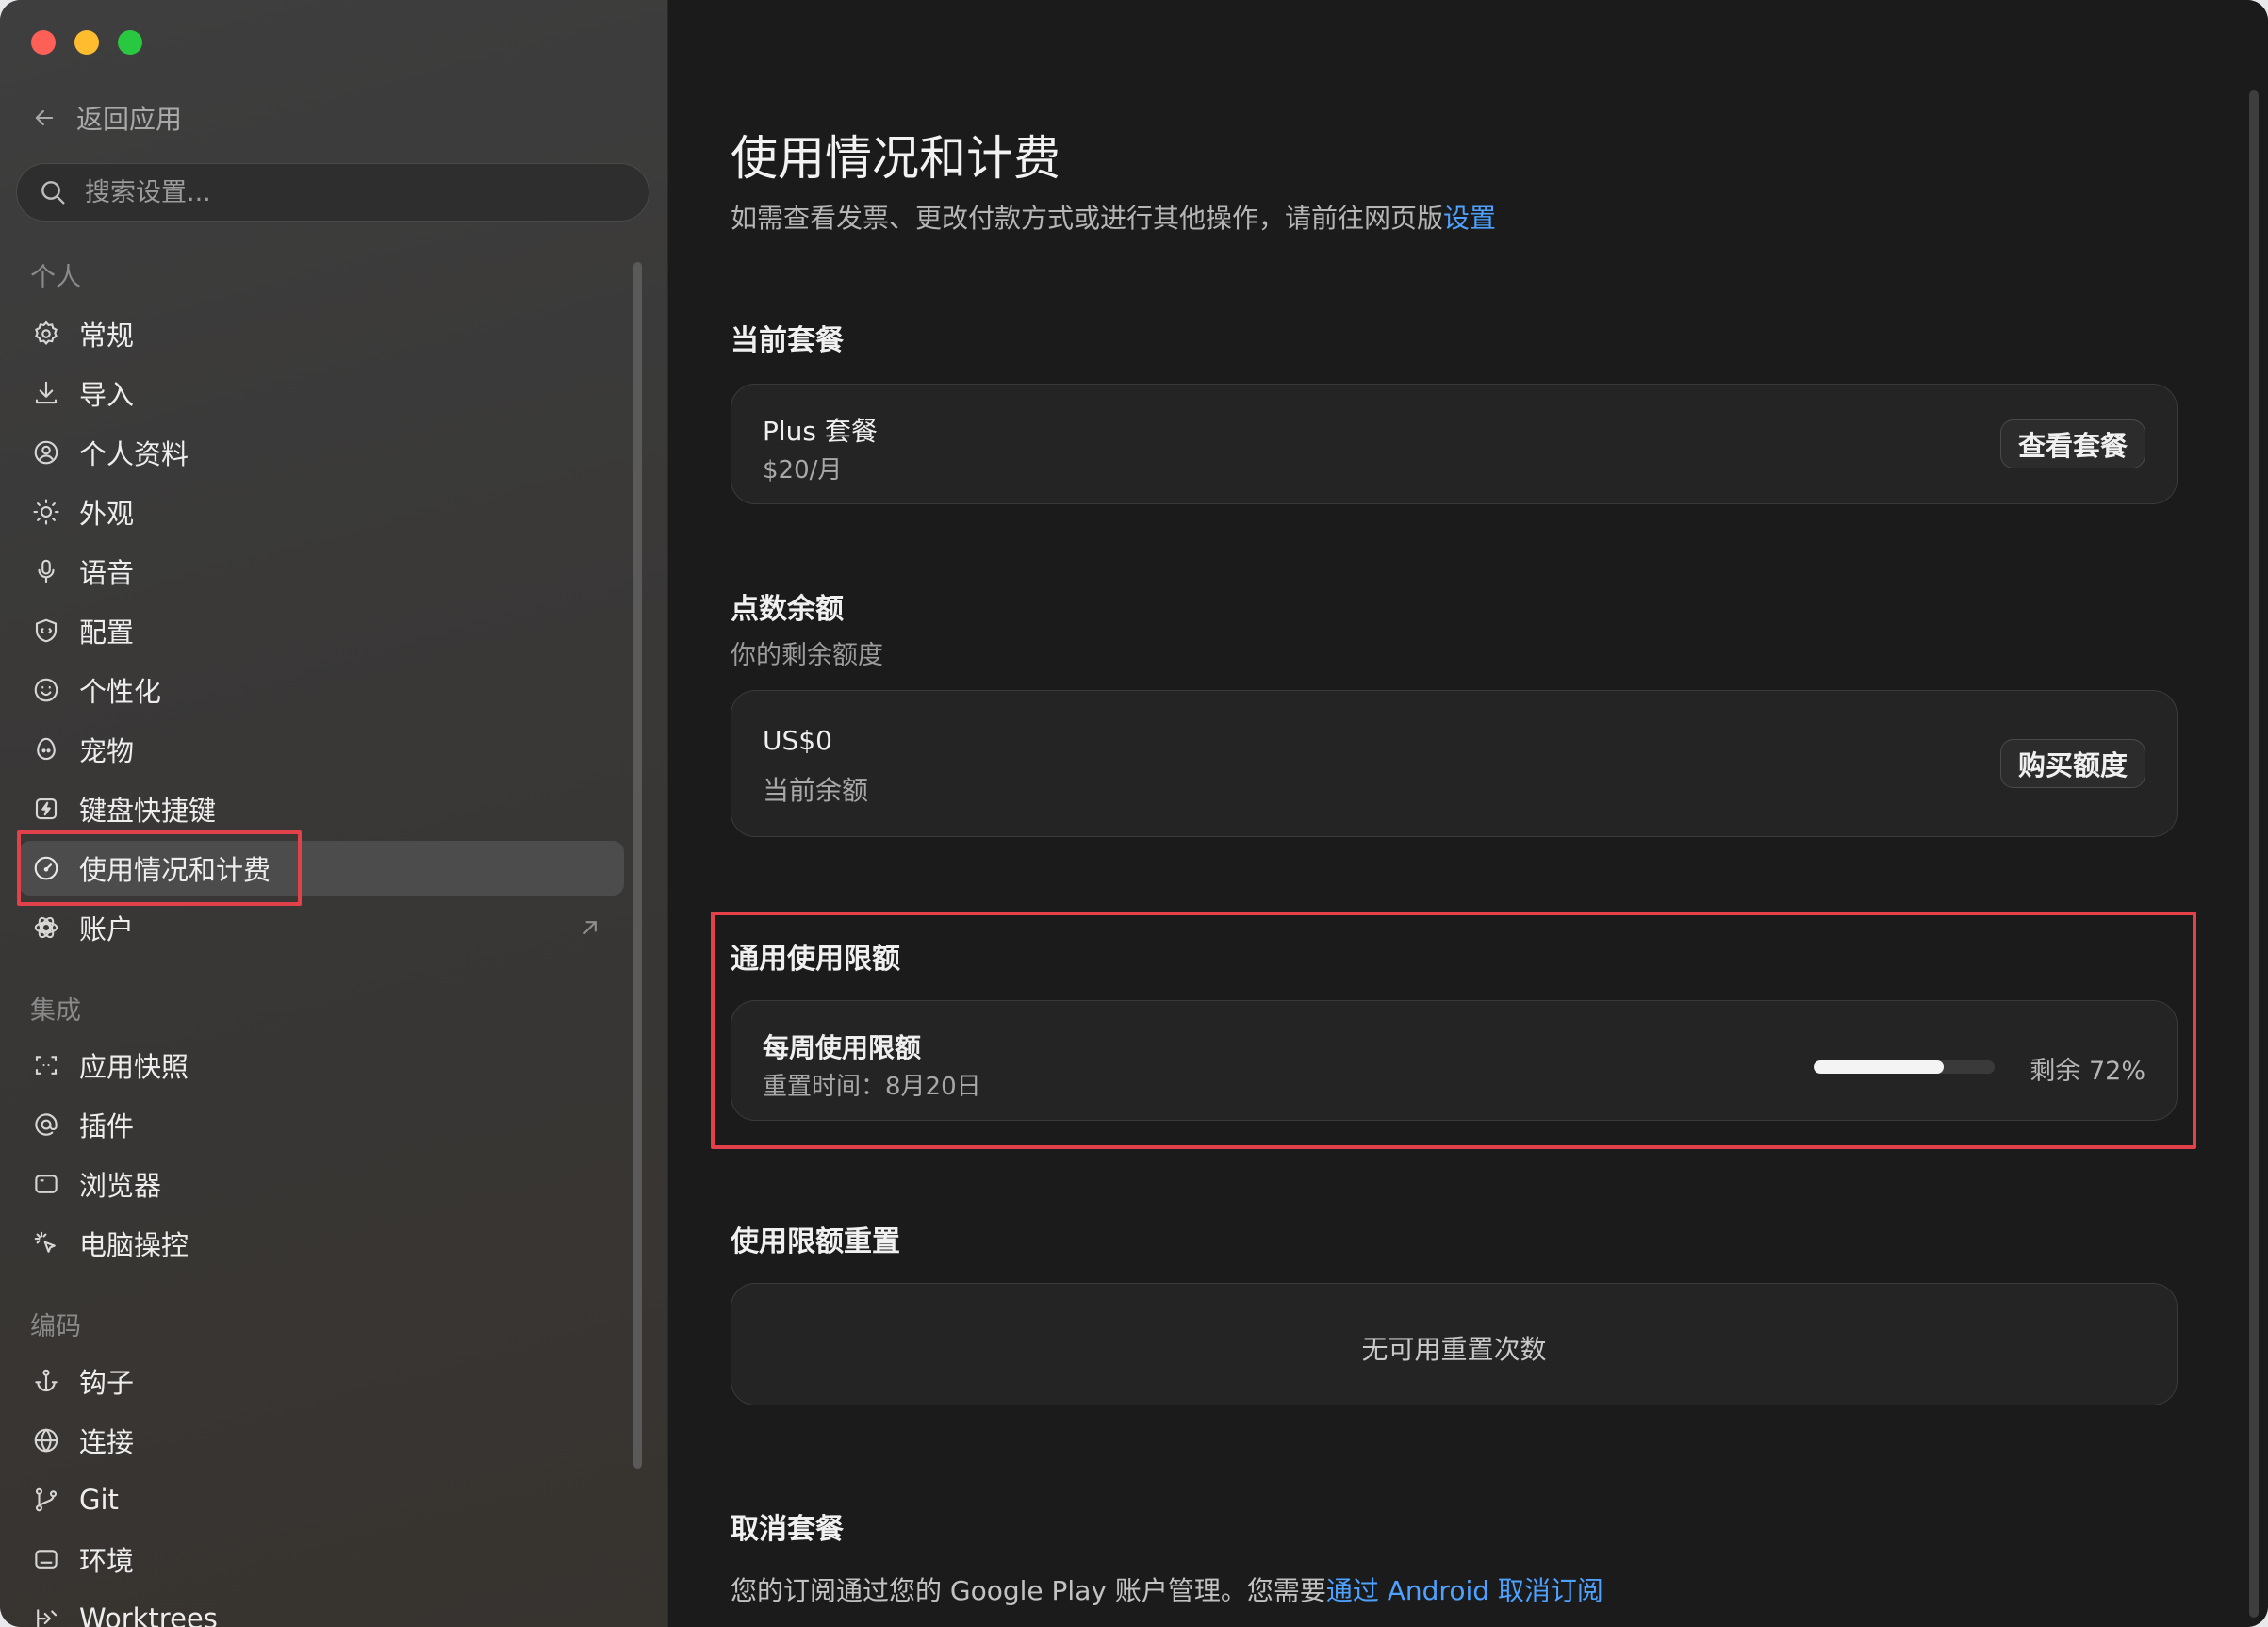 The width and height of the screenshot is (2268, 1627). Describe the element at coordinates (107, 632) in the screenshot. I see `sidebar-item-label: 配置` at that location.